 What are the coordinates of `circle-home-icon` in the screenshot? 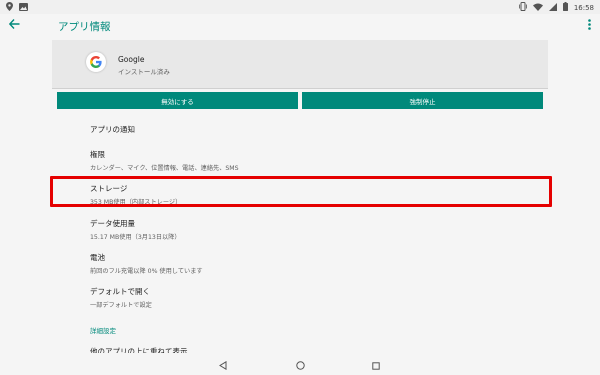 It's located at (300, 364).